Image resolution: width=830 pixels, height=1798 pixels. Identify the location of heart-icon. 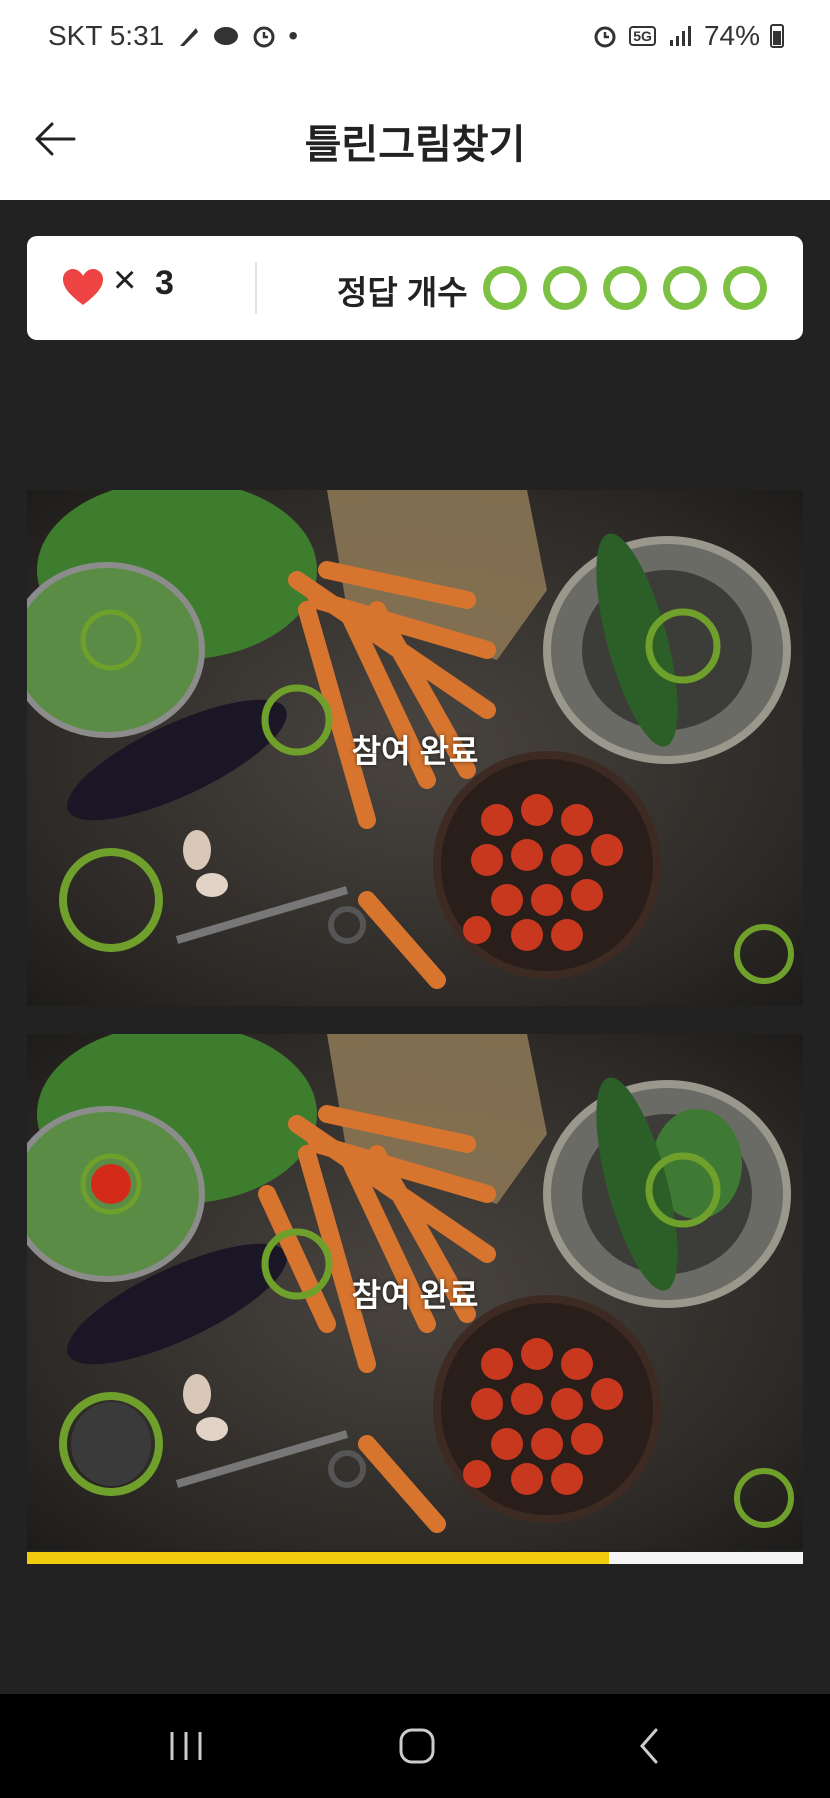
(83, 287).